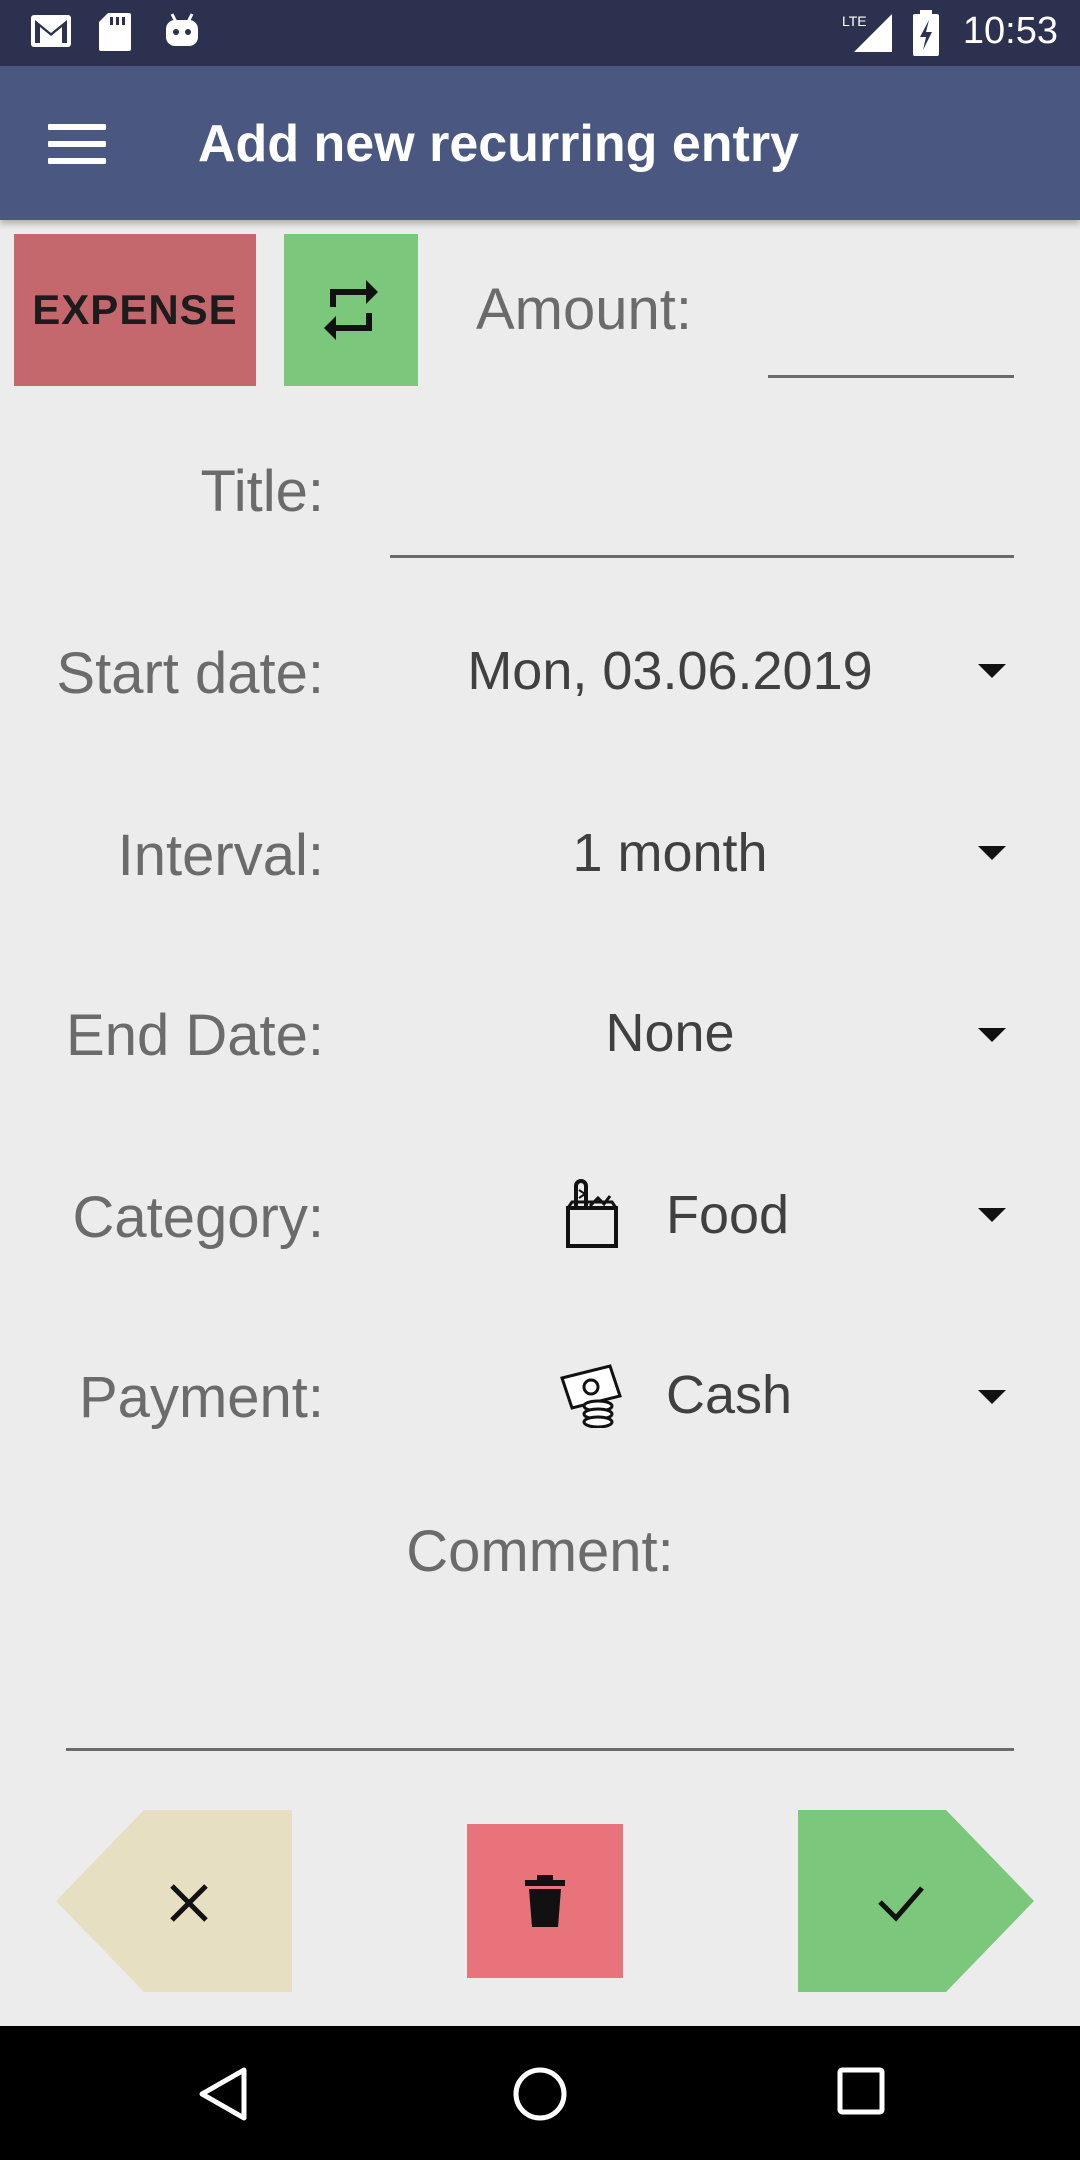 The height and width of the screenshot is (2160, 1080). I want to click on end-date-value: None, so click(670, 1033).